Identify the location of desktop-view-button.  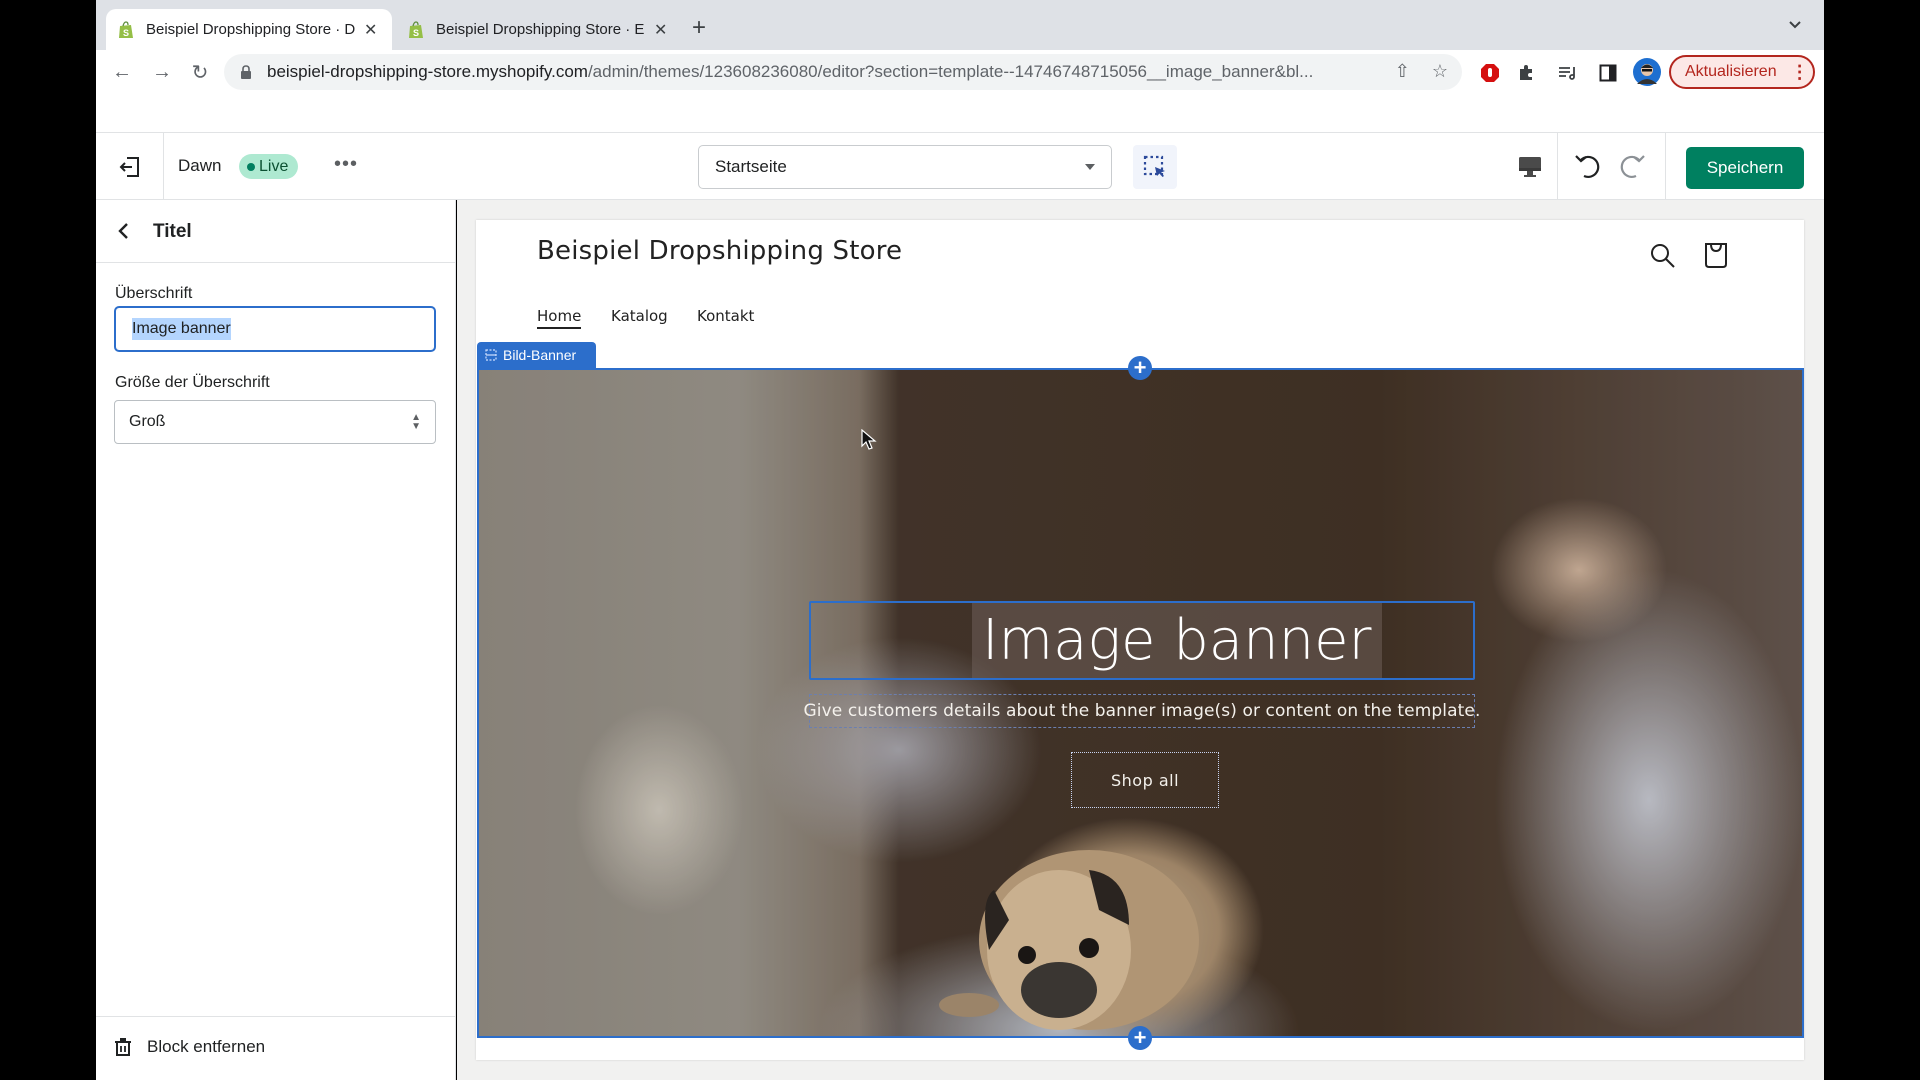
(1530, 167).